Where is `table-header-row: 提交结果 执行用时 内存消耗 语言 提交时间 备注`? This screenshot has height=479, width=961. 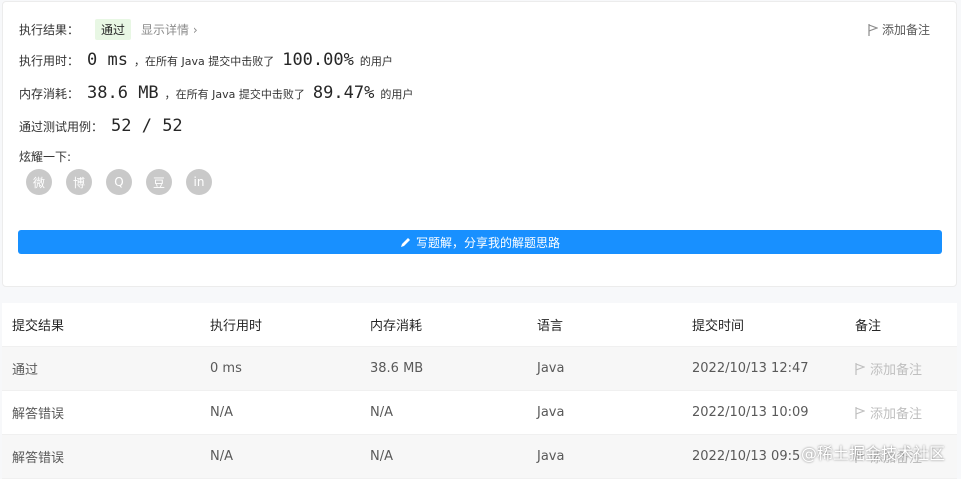
table-header-row: 提交结果 执行用时 内存消耗 语言 提交时间 备注 is located at coordinates (479, 325).